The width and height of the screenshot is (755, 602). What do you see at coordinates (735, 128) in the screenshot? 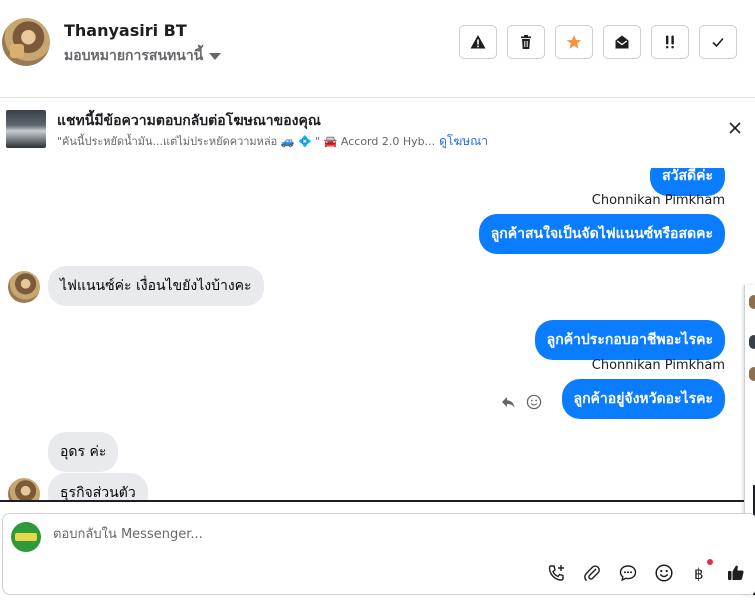
I see `close-icon` at bounding box center [735, 128].